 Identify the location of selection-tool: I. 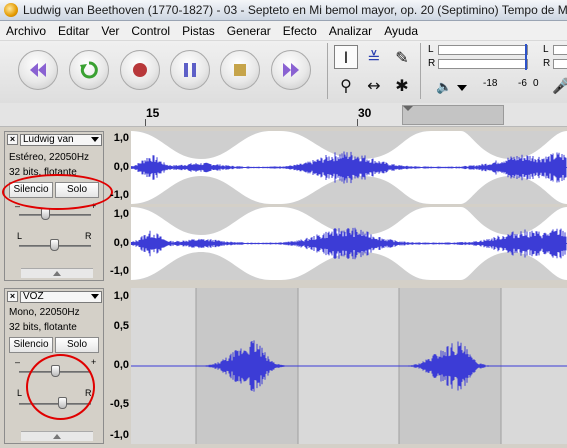
(346, 57).